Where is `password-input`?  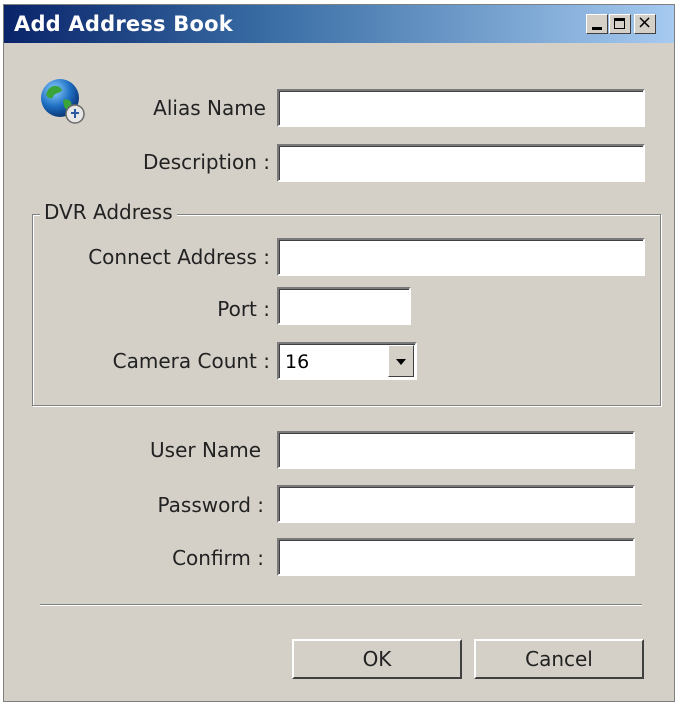
password-input is located at coordinates (456, 504).